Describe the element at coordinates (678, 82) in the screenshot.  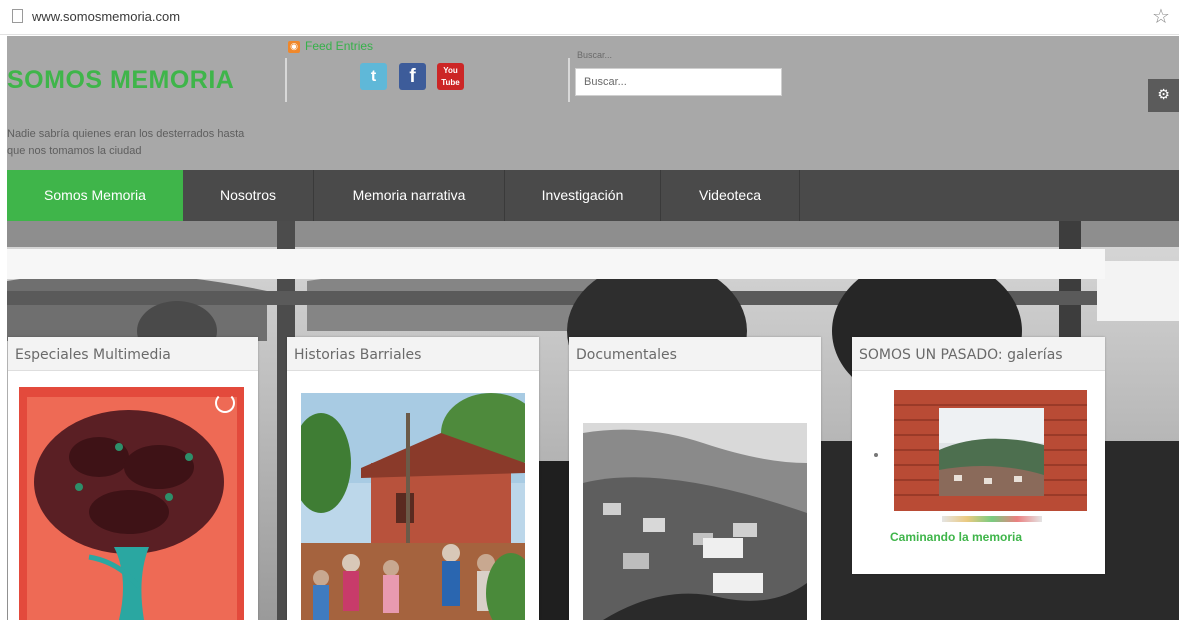
I see `search-input` at that location.